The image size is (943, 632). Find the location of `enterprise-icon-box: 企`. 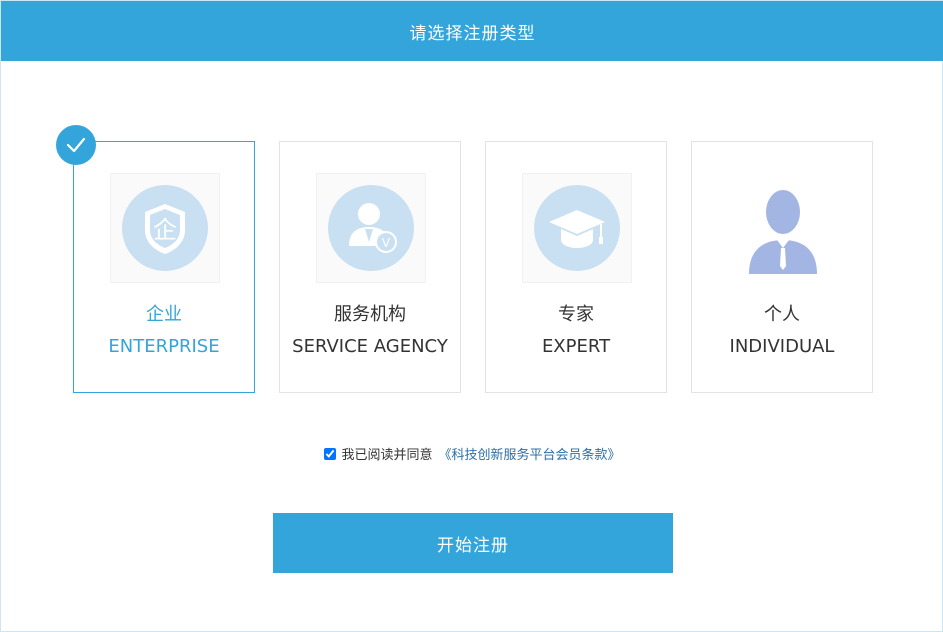

enterprise-icon-box: 企 is located at coordinates (165, 228).